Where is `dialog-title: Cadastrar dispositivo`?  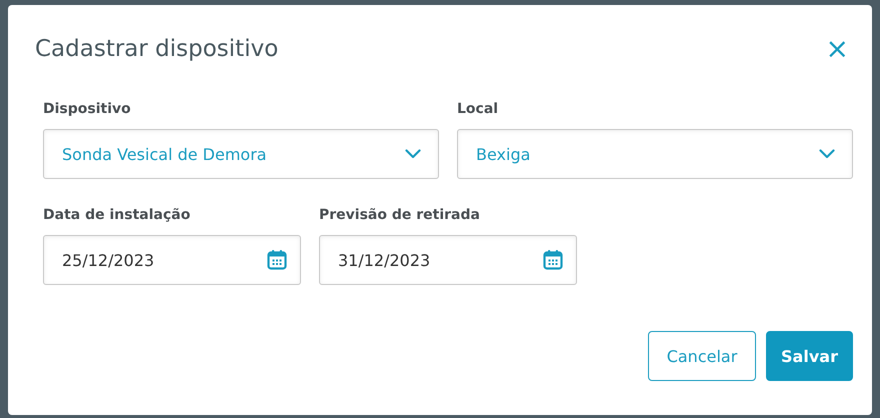 dialog-title: Cadastrar dispositivo is located at coordinates (156, 49).